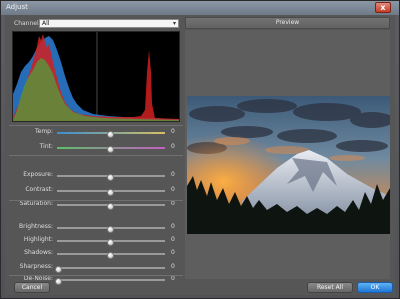 Image resolution: width=400 pixels, height=299 pixels. I want to click on window-title: Adjust, so click(17, 7).